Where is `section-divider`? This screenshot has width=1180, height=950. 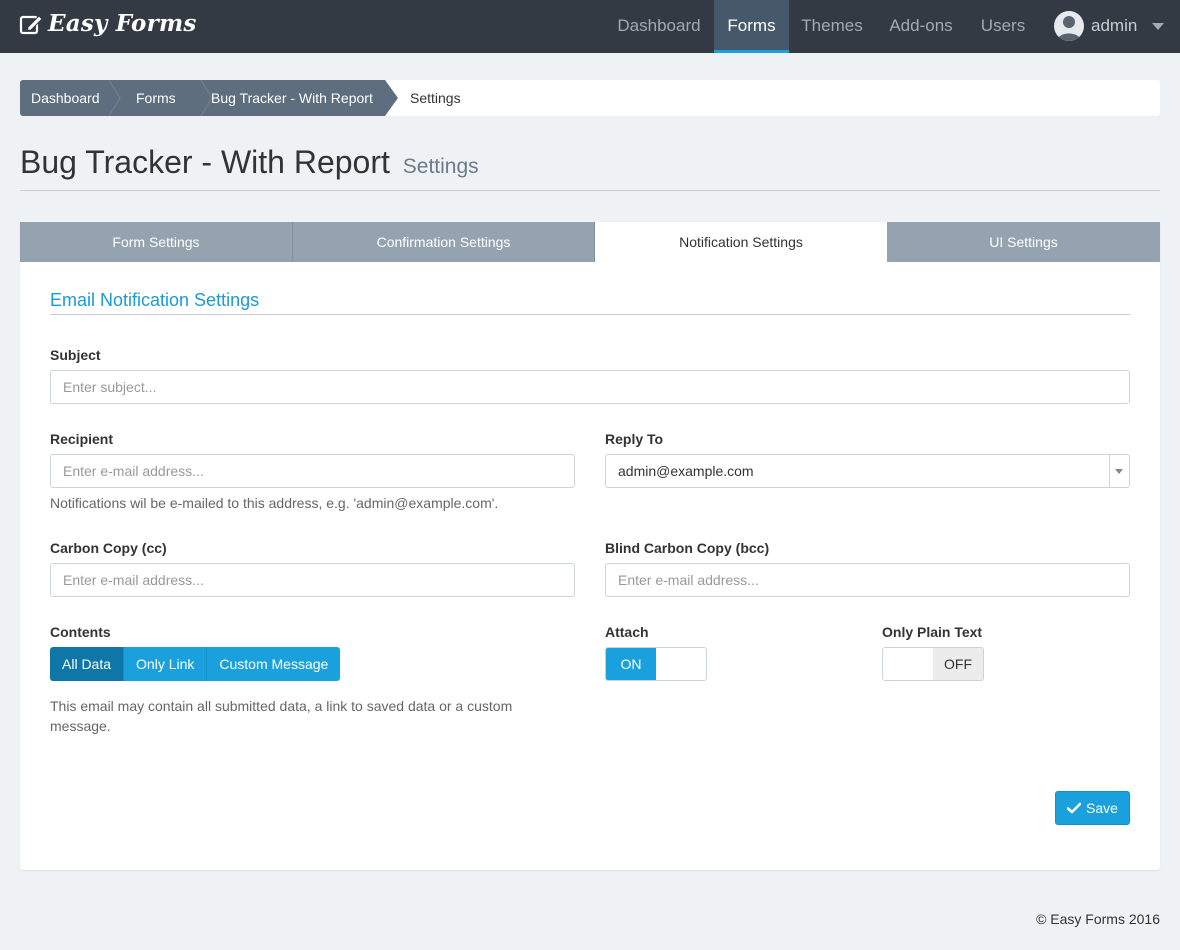
section-divider is located at coordinates (590, 314).